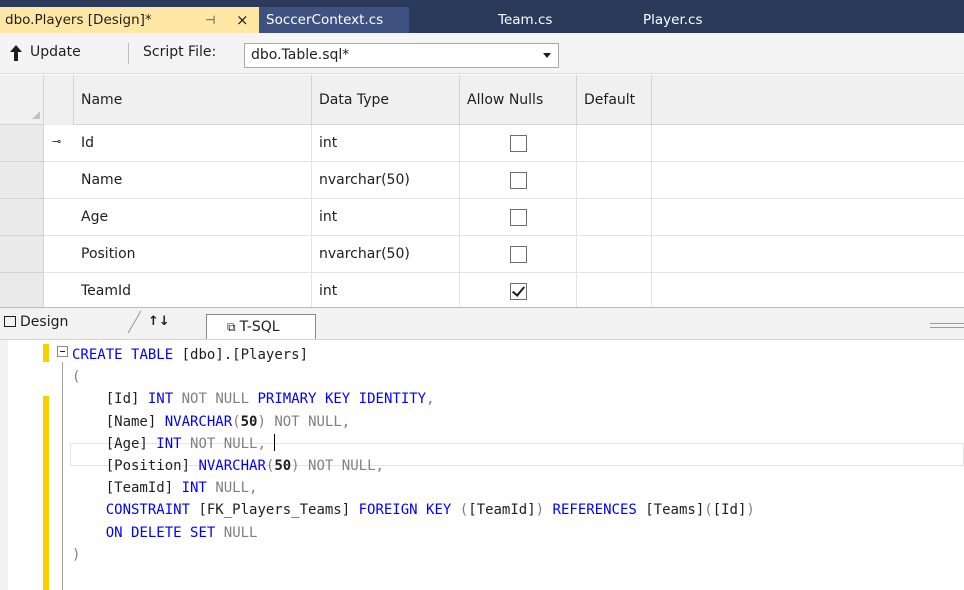 This screenshot has width=964, height=590. I want to click on tab-divider, so click(134, 322).